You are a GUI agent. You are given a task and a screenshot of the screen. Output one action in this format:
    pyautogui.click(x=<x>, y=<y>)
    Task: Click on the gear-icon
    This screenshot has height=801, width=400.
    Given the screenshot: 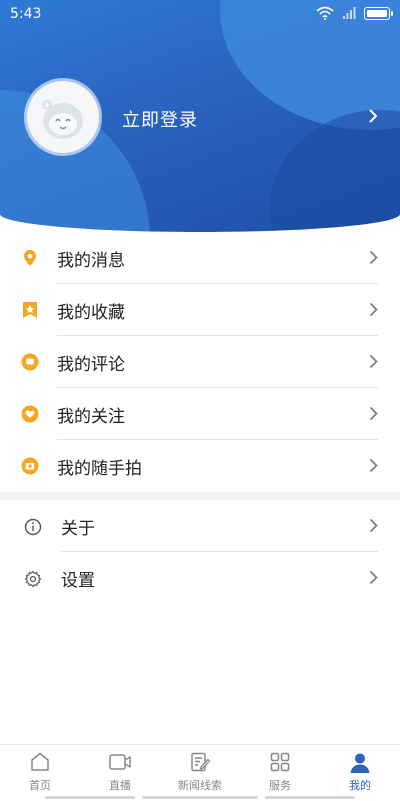 What is the action you would take?
    pyautogui.click(x=33, y=579)
    